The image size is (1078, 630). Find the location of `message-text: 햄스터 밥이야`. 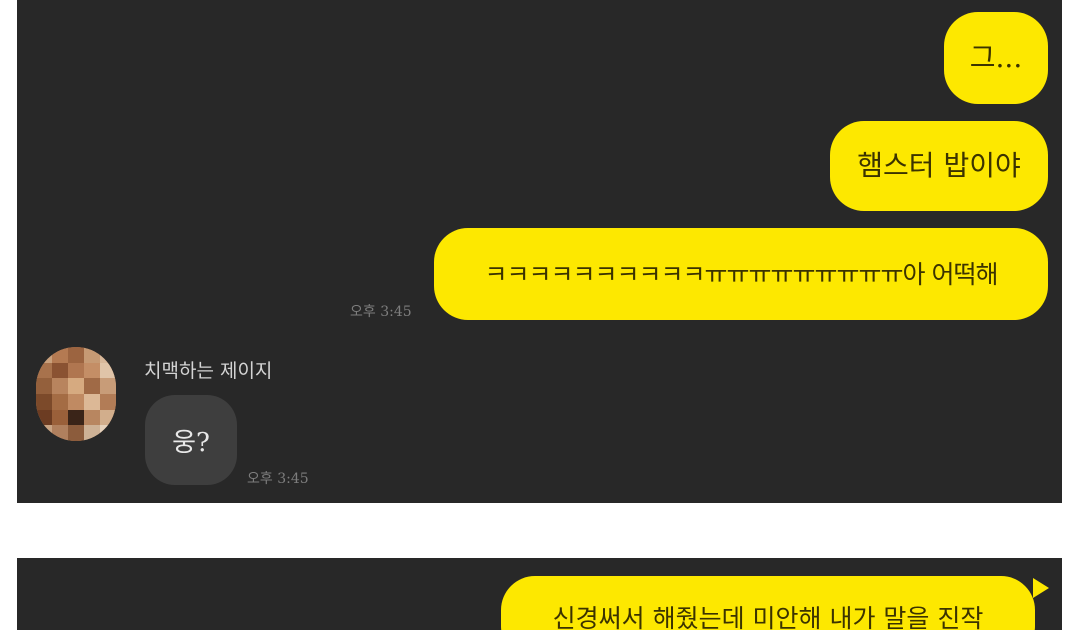

message-text: 햄스터 밥이야 is located at coordinates (939, 165).